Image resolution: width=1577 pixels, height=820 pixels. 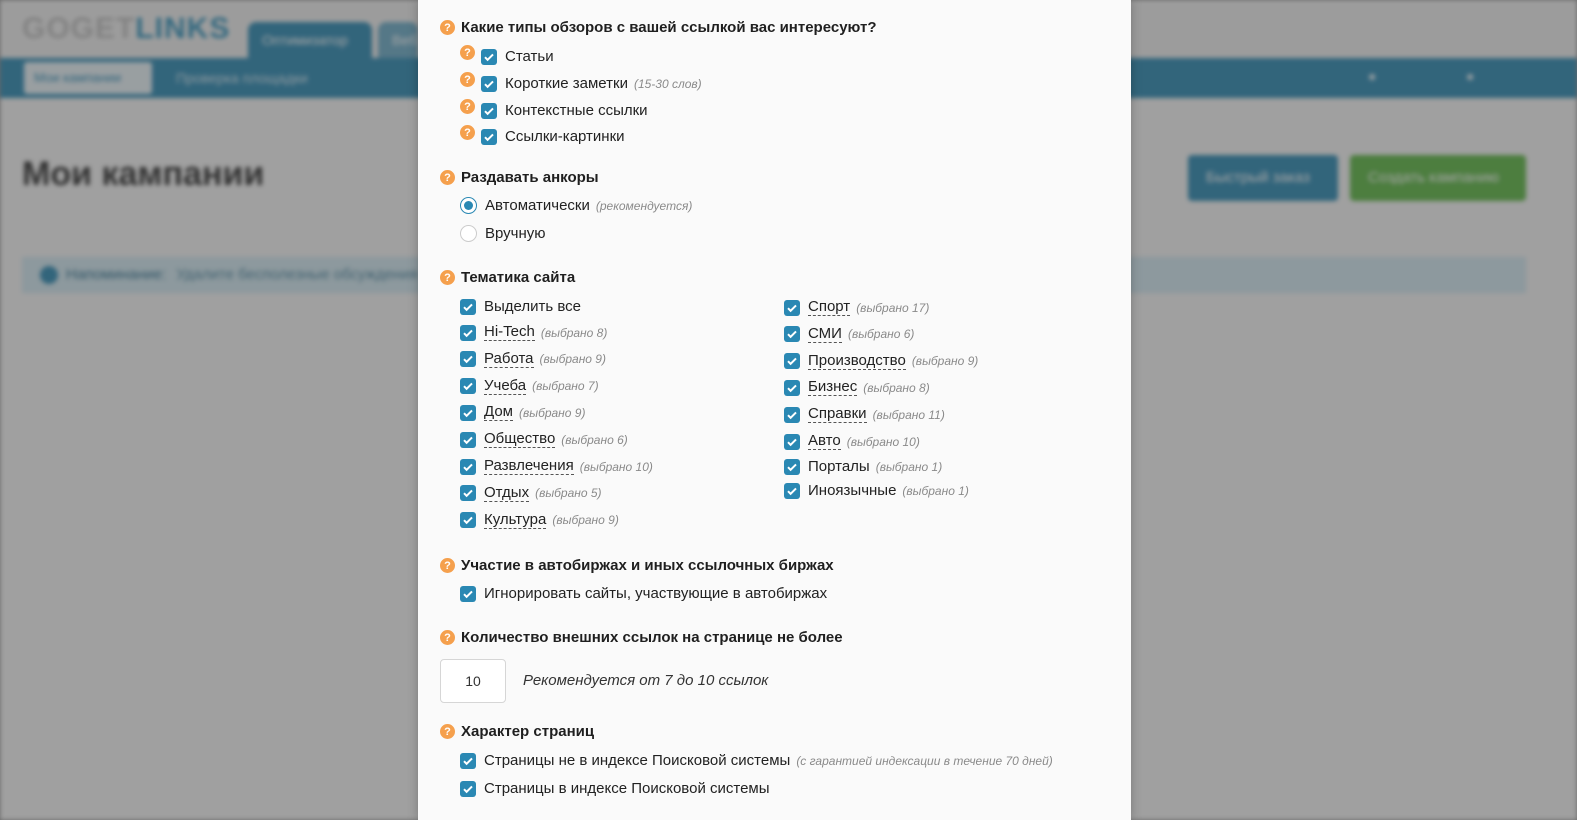 I want to click on topic-count: (выбрано 7), so click(x=565, y=386).